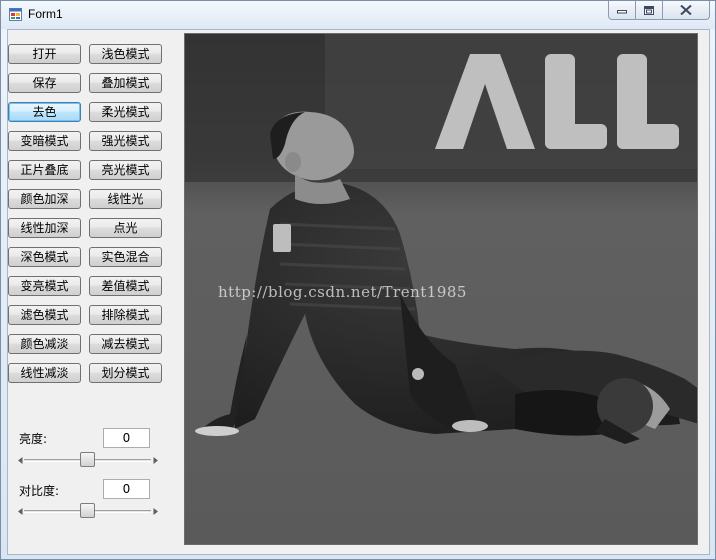 This screenshot has height=560, width=716. Describe the element at coordinates (44, 286) in the screenshot. I see `lighten-mode-button: 变亮模式` at that location.